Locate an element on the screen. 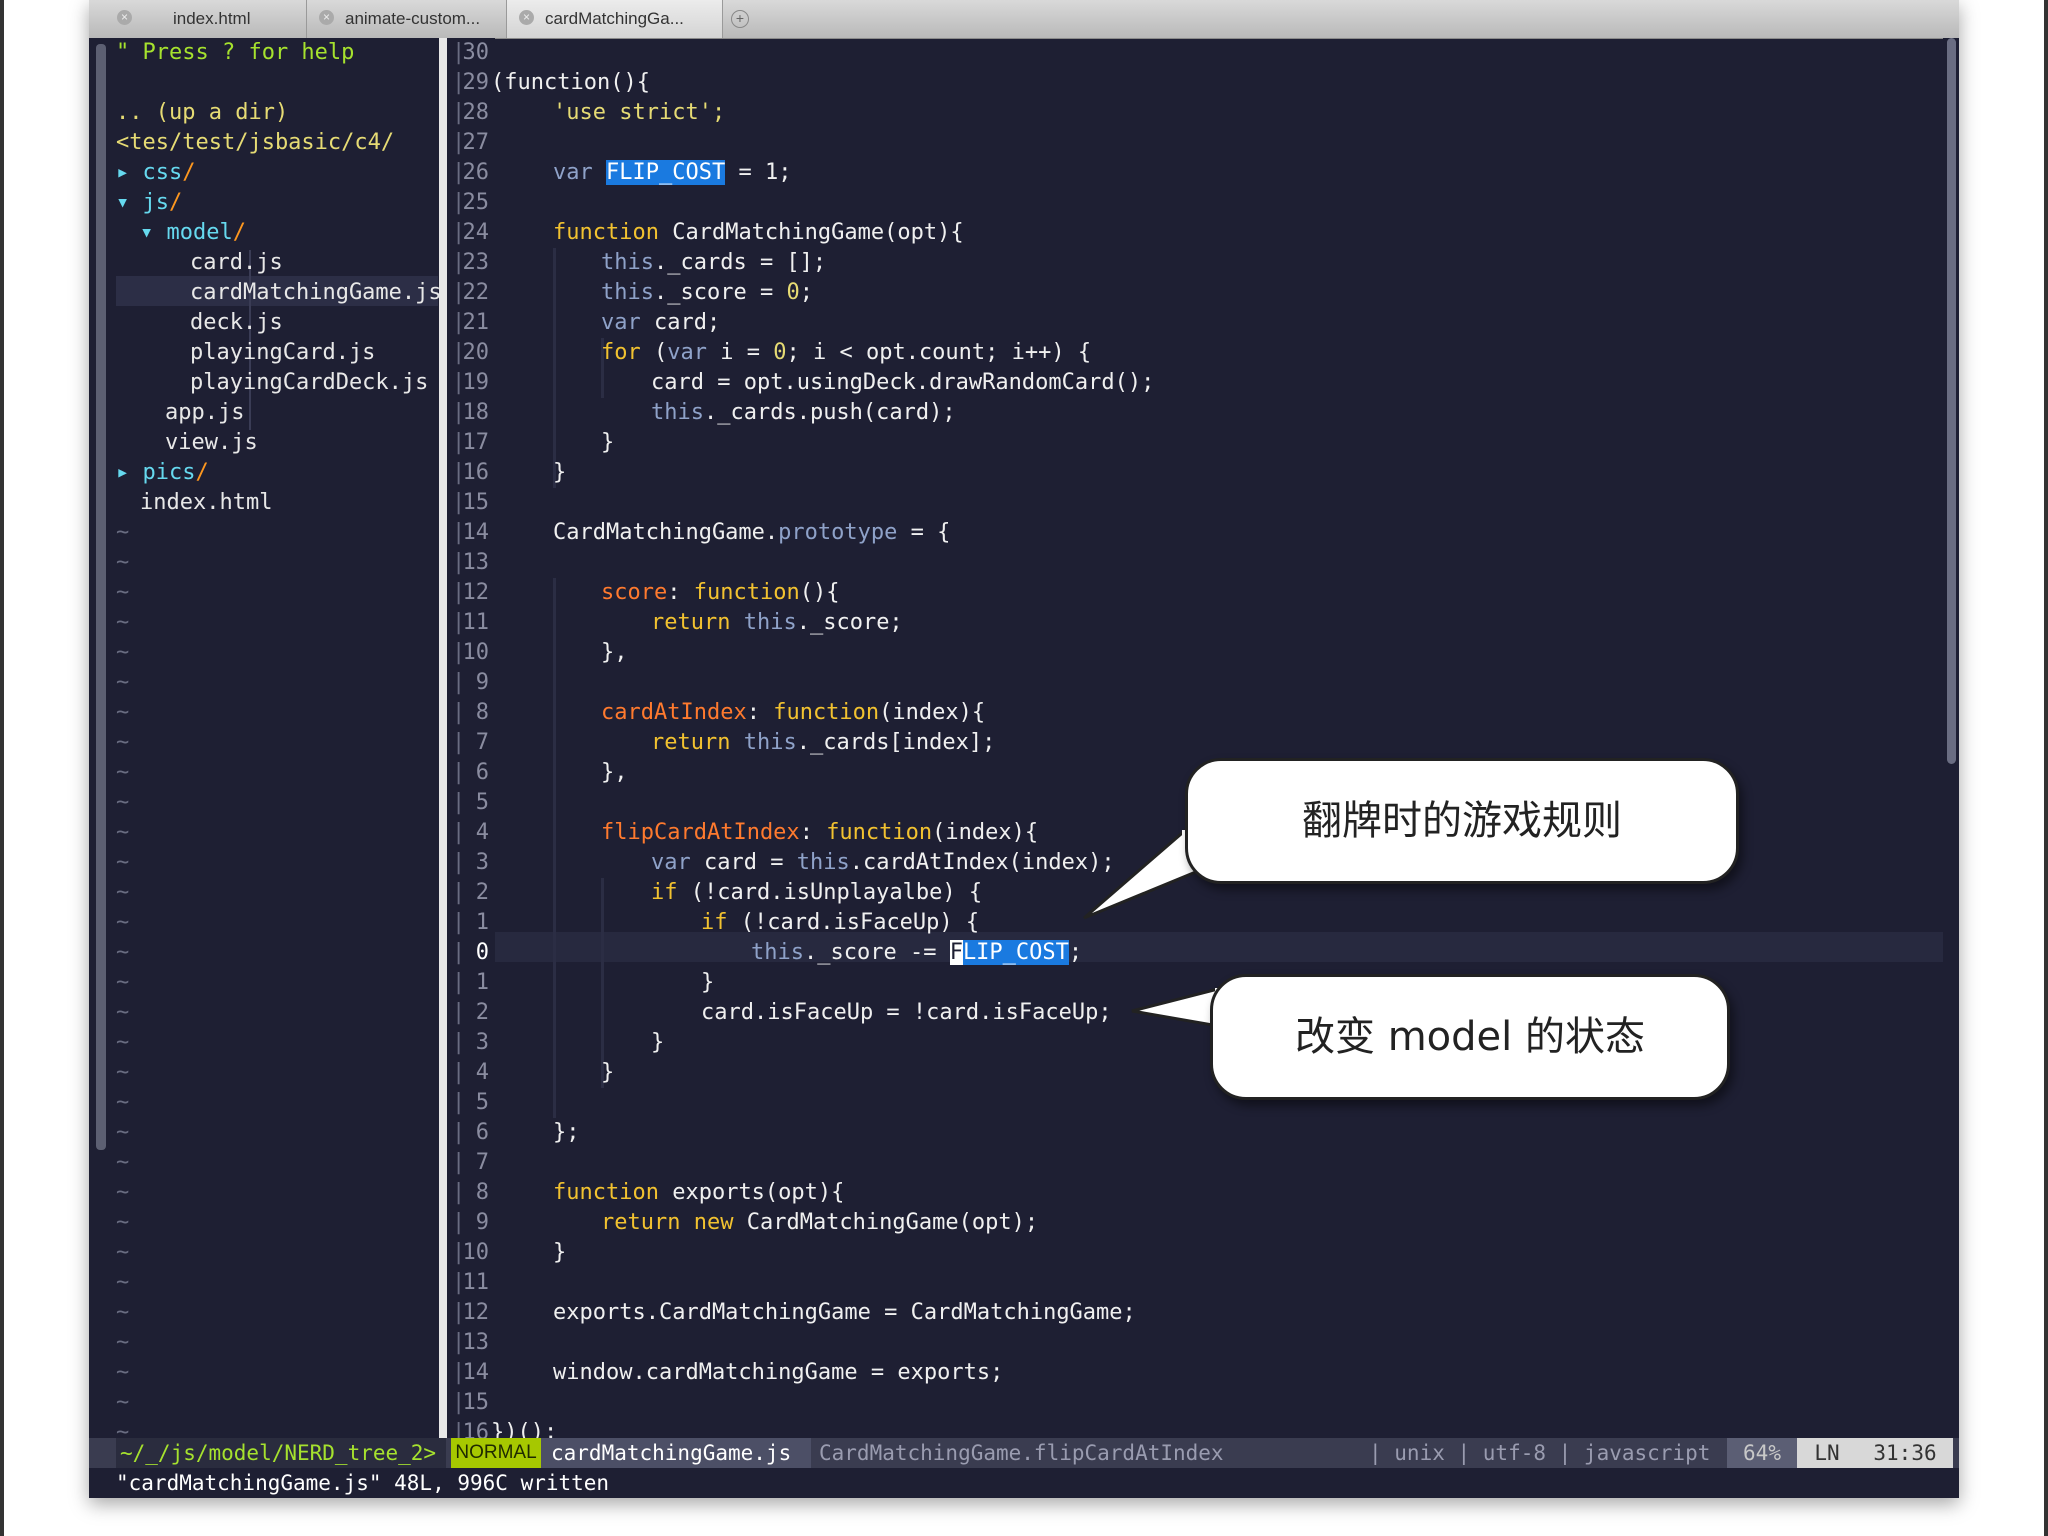  line-number: | 30 is located at coordinates (471, 53).